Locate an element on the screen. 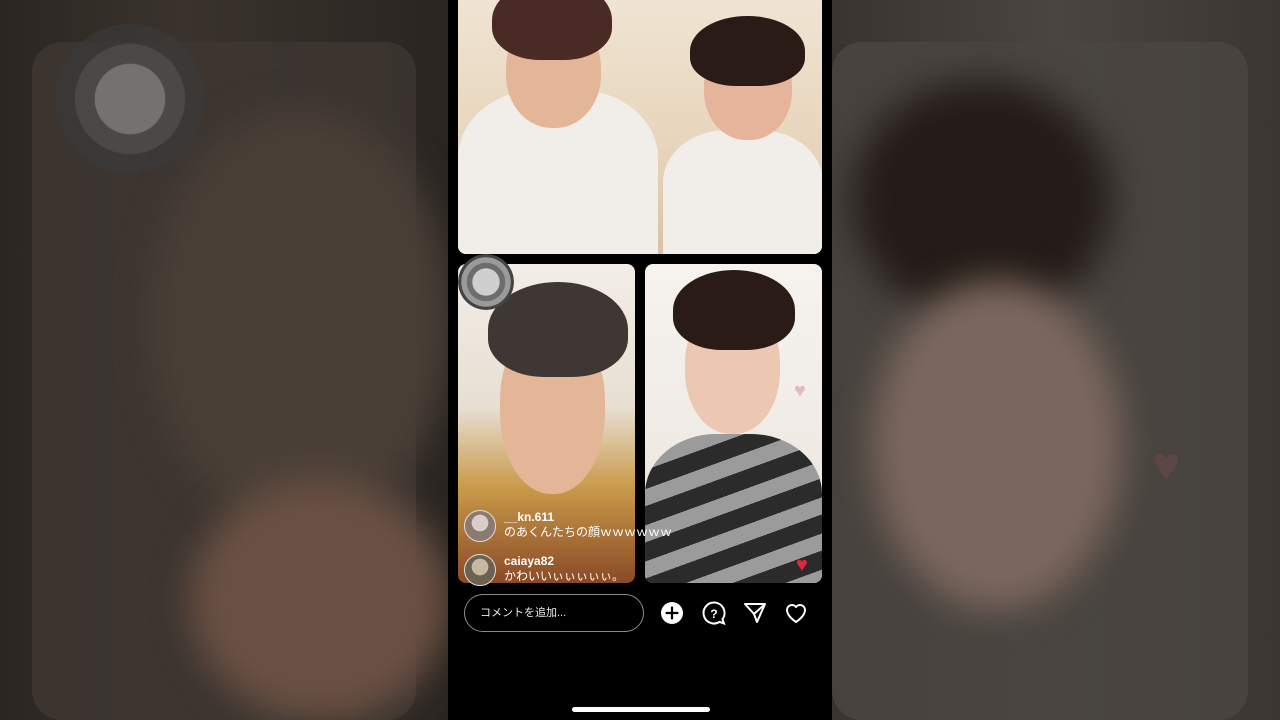 The height and width of the screenshot is (720, 1280). comment-item: caiaya82 かわいいぃぃぃぃぃ。 is located at coordinates (544, 570).